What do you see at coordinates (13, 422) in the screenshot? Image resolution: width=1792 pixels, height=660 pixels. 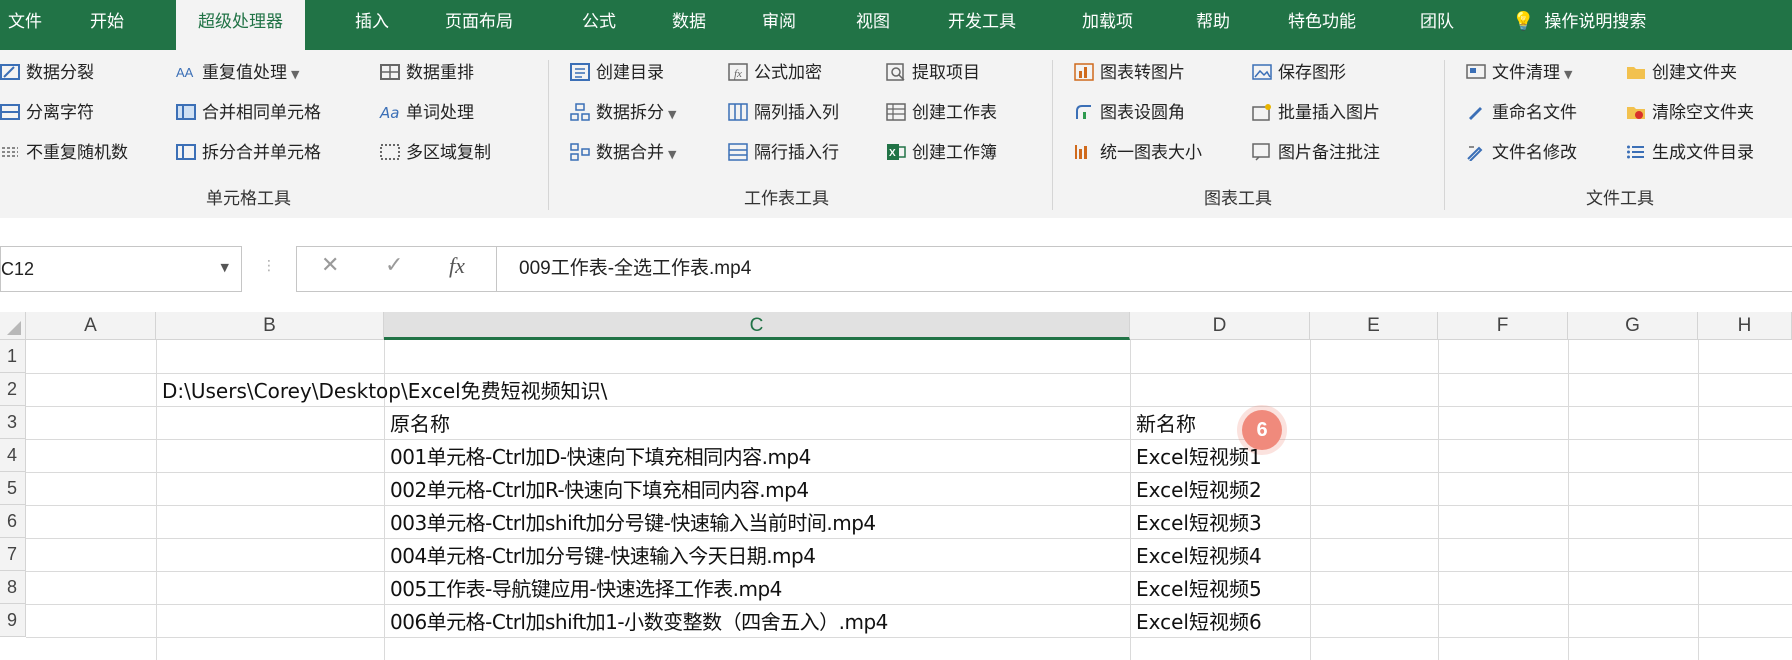 I see `row-header-3: 3` at bounding box center [13, 422].